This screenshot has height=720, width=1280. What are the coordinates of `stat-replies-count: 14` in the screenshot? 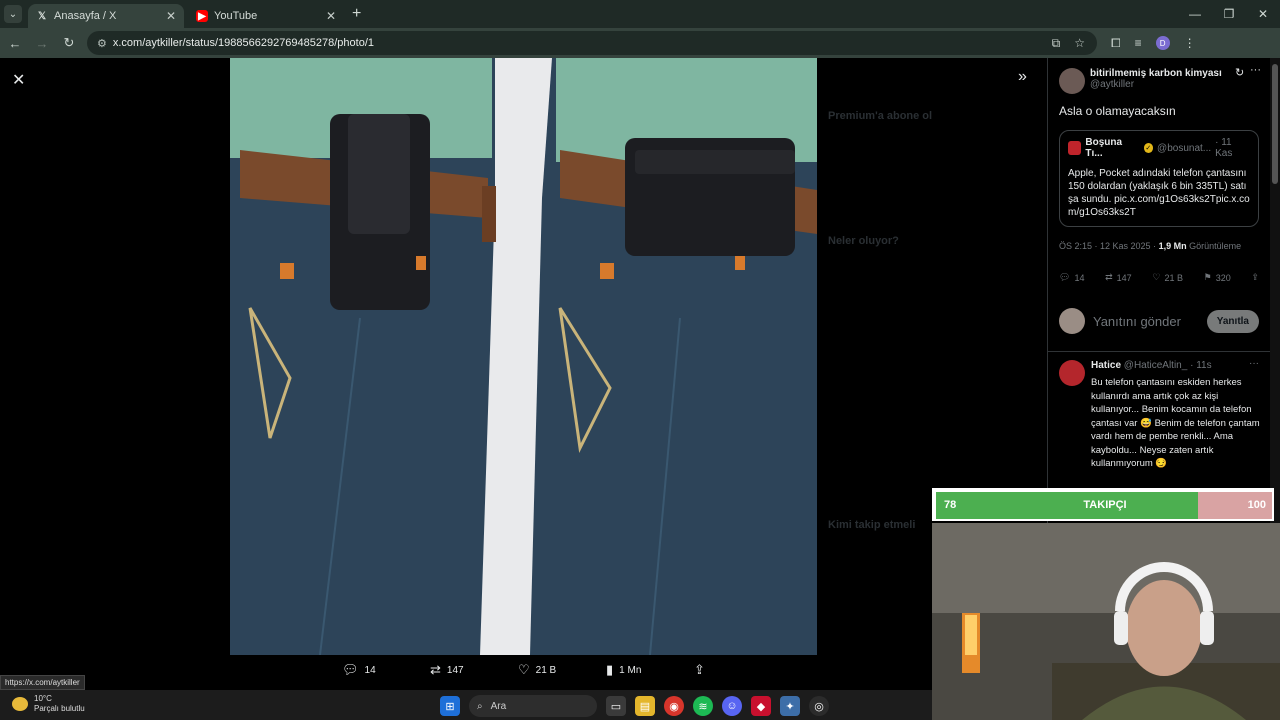 It's located at (1079, 277).